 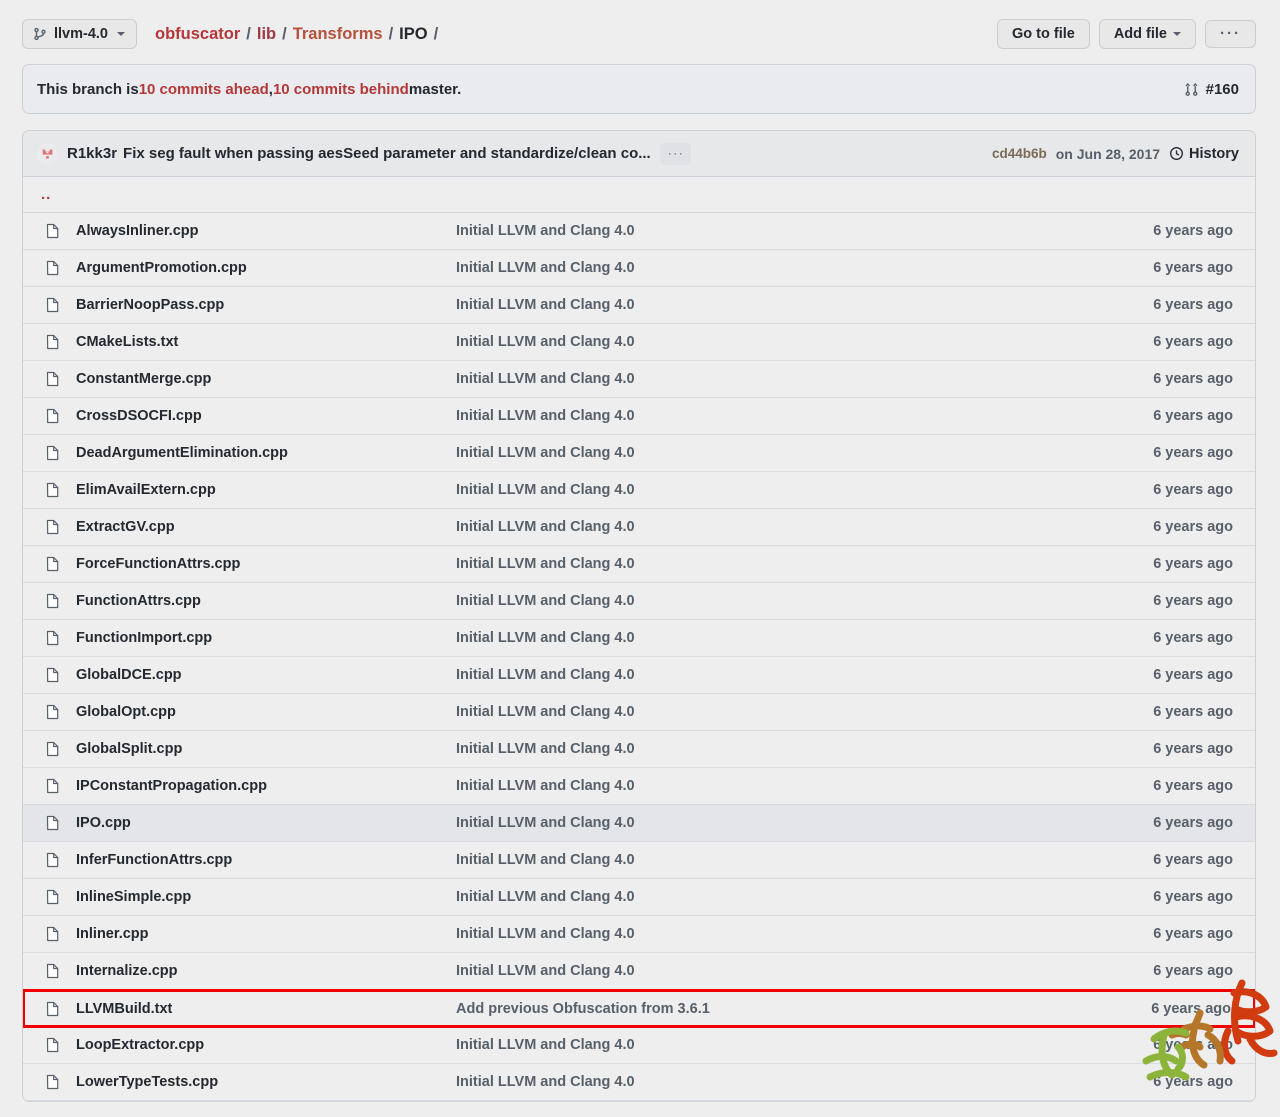 I want to click on file-name-link: IPO.cpp, so click(x=266, y=823).